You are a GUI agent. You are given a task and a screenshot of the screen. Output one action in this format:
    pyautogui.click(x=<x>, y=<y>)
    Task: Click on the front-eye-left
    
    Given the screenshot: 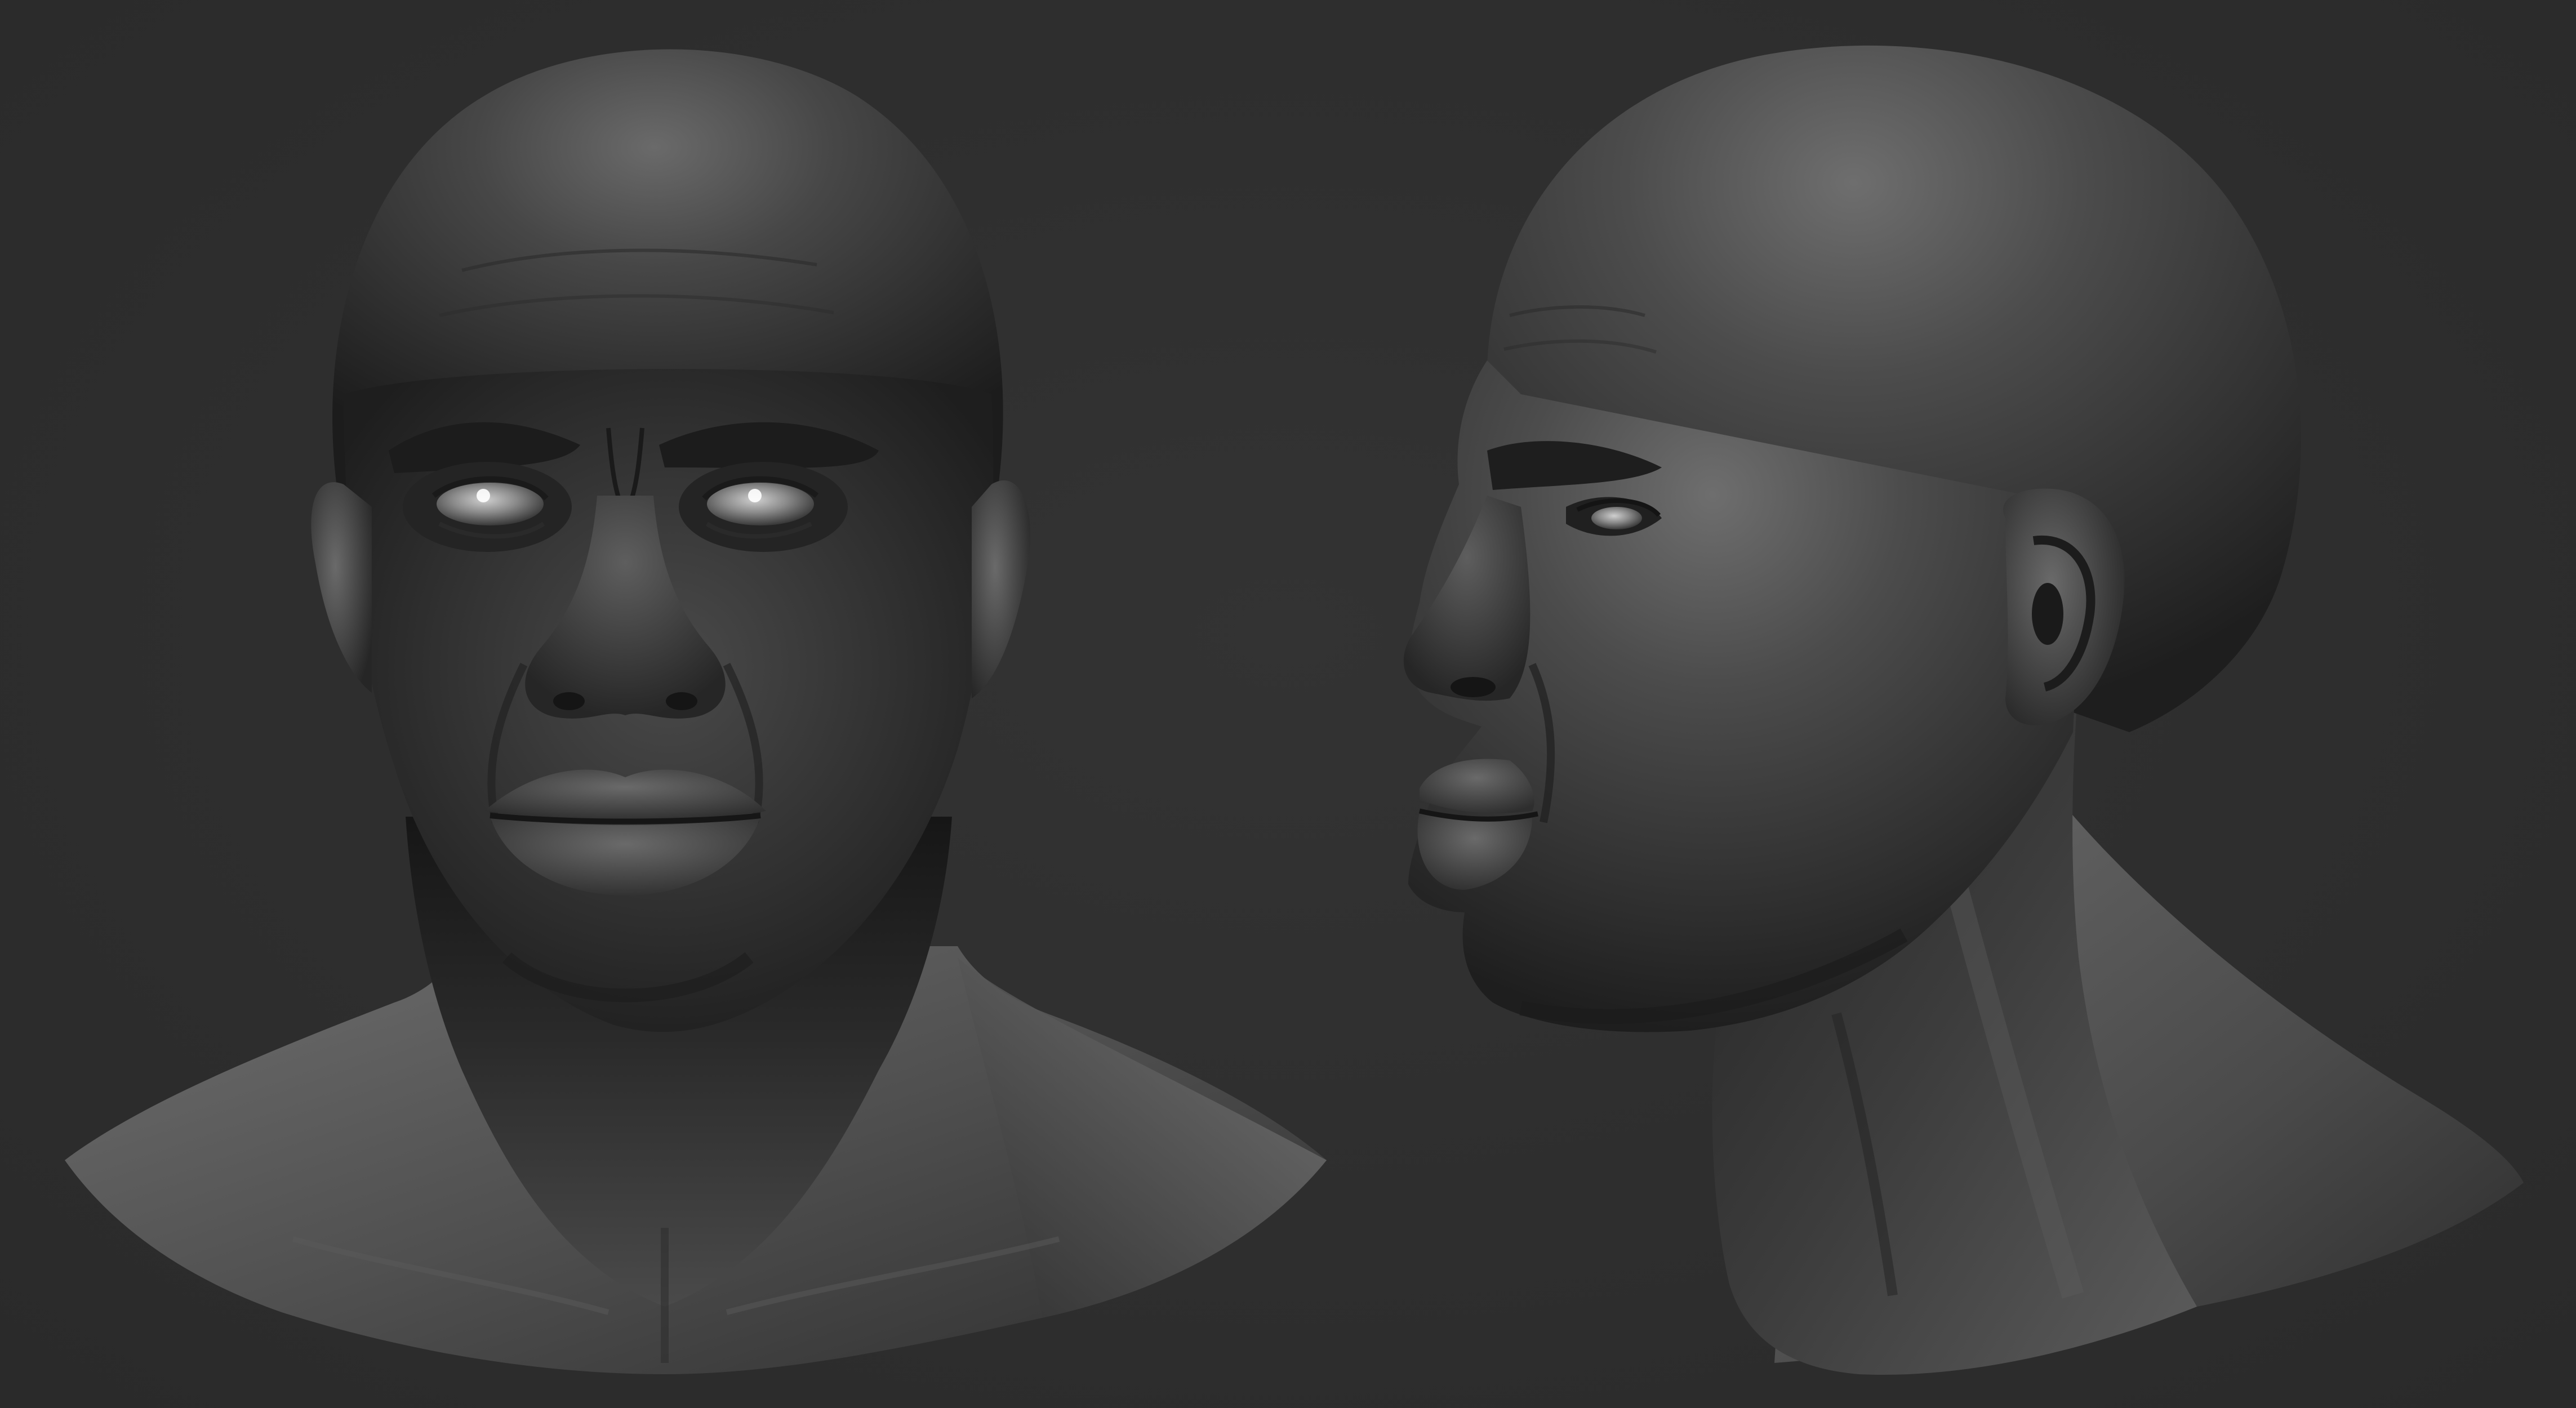 What is the action you would take?
    pyautogui.click(x=490, y=504)
    